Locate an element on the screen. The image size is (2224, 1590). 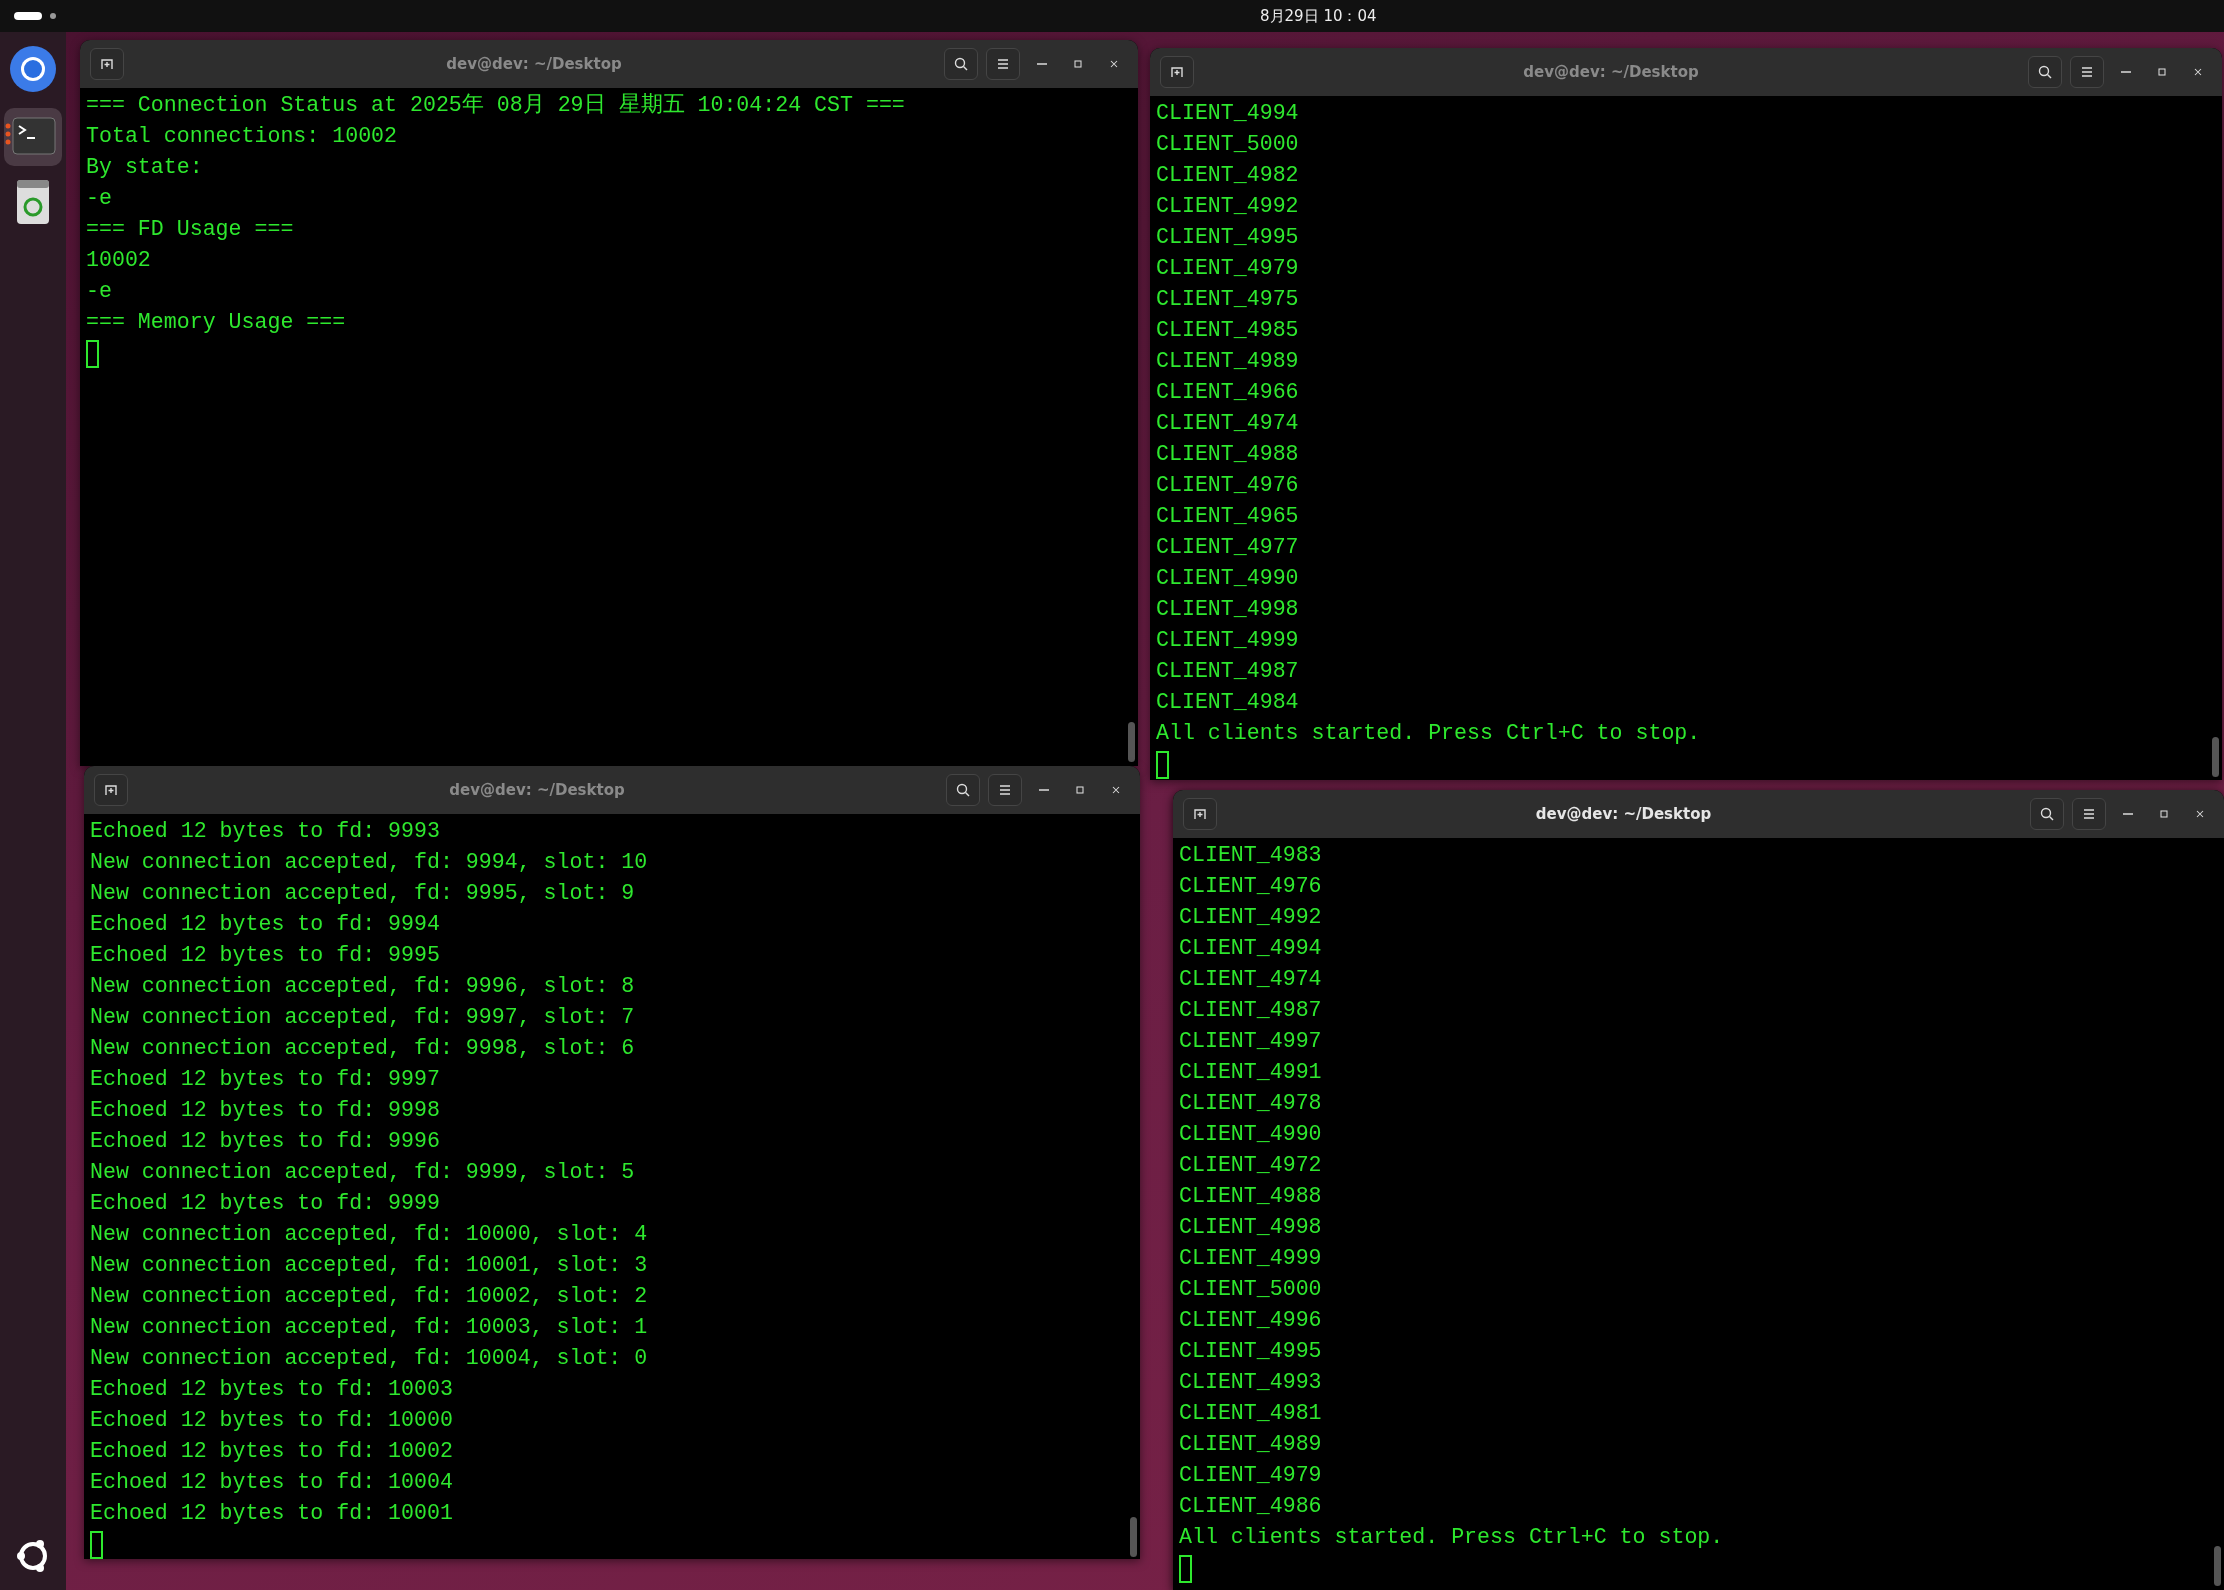
clock: 8月29日 10：04 is located at coordinates (1318, 16).